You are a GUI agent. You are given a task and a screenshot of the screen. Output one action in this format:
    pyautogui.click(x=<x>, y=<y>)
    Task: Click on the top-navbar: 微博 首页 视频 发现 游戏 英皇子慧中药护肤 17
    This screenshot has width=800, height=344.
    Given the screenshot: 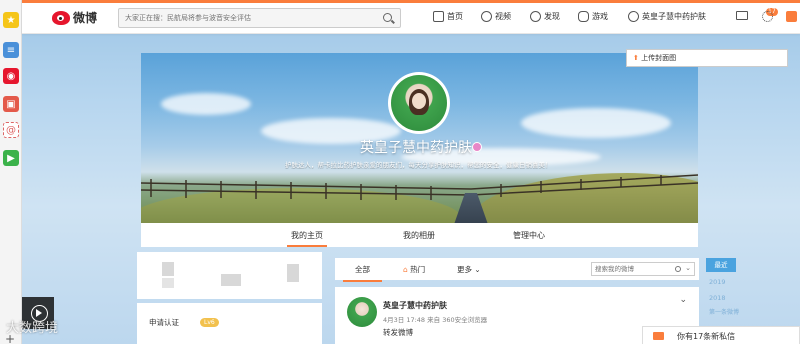 What is the action you would take?
    pyautogui.click(x=411, y=17)
    